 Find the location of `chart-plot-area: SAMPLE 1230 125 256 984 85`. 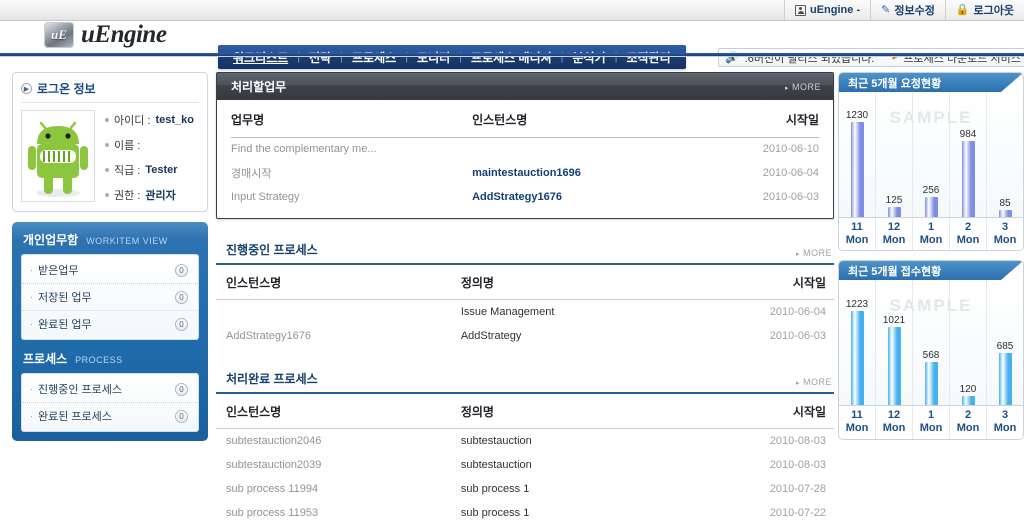

chart-plot-area: SAMPLE 1230 125 256 984 85 is located at coordinates (931, 154).